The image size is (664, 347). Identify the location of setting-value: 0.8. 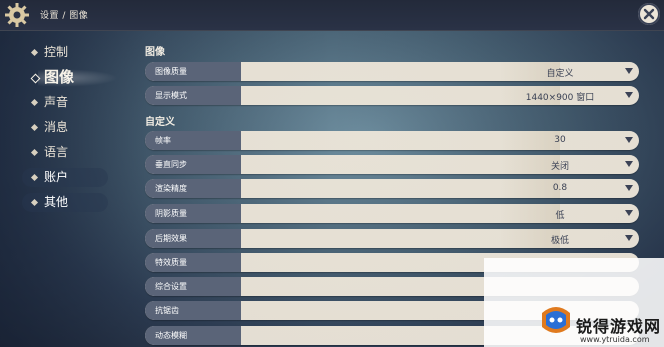
(560, 188).